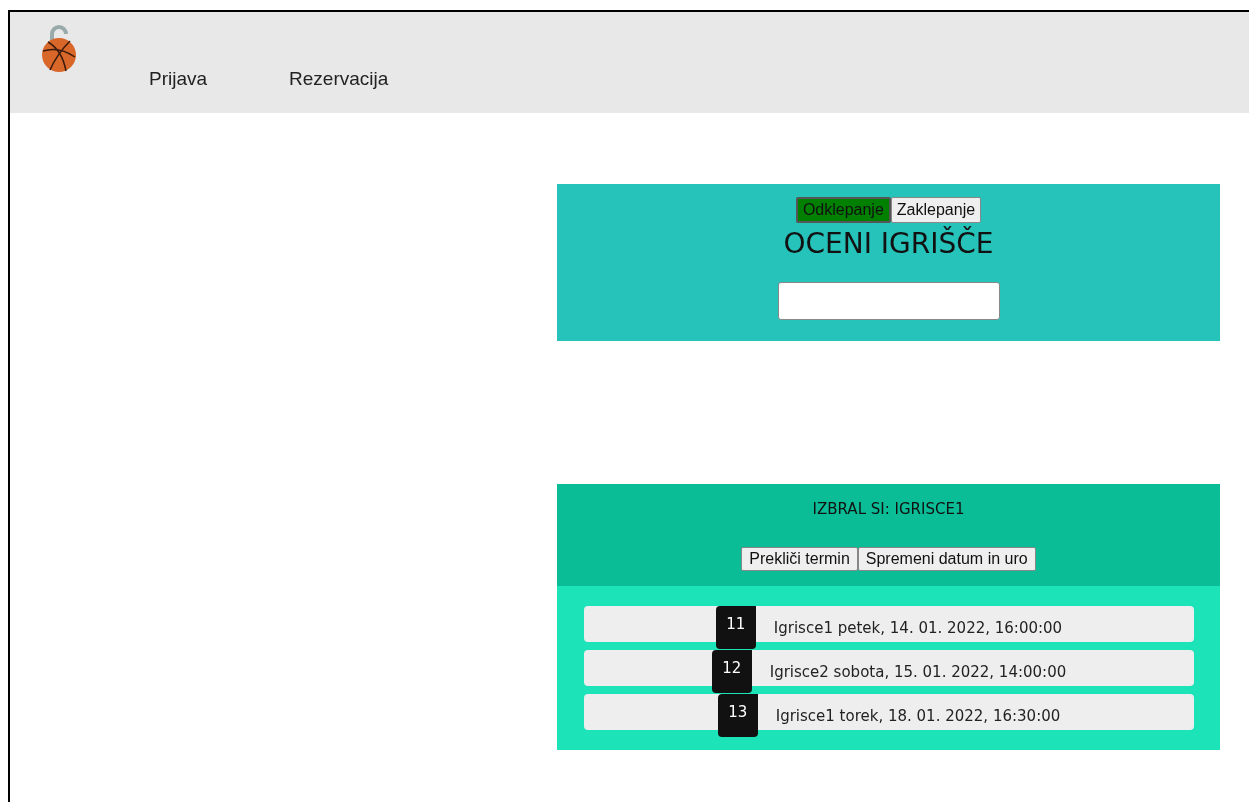 This screenshot has height=802, width=1249. What do you see at coordinates (888, 243) in the screenshot?
I see `panel-title: OCENI IGRIŠČE` at bounding box center [888, 243].